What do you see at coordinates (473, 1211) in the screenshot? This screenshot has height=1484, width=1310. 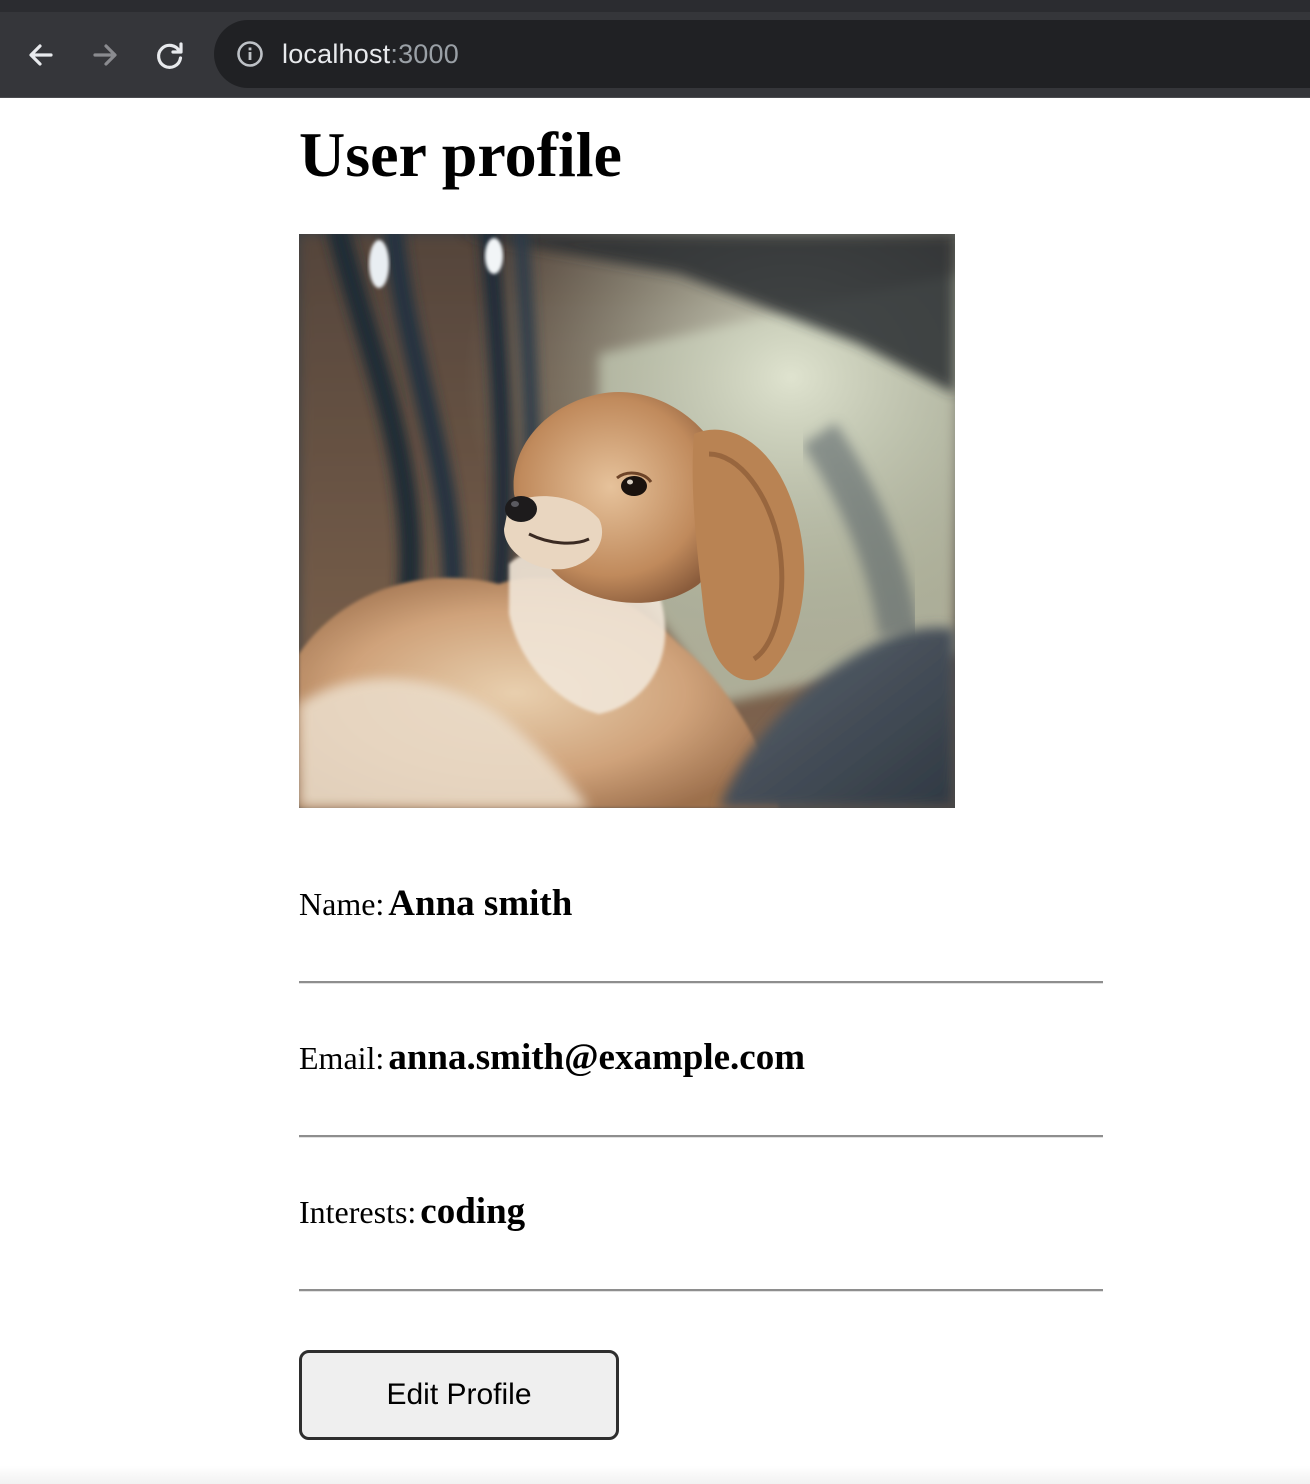 I see `interests-value: coding` at bounding box center [473, 1211].